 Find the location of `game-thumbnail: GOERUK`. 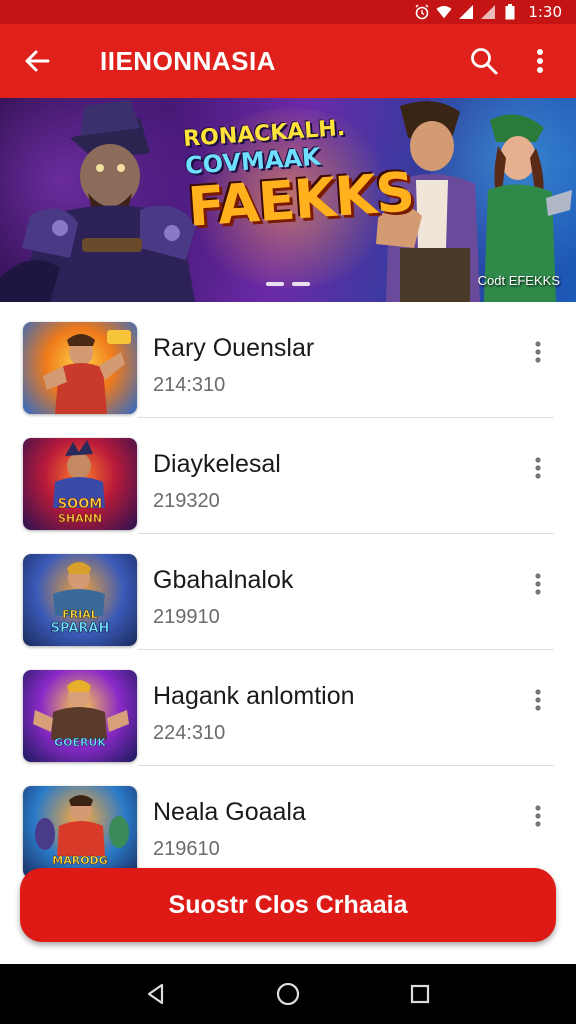

game-thumbnail: GOERUK is located at coordinates (80, 716).